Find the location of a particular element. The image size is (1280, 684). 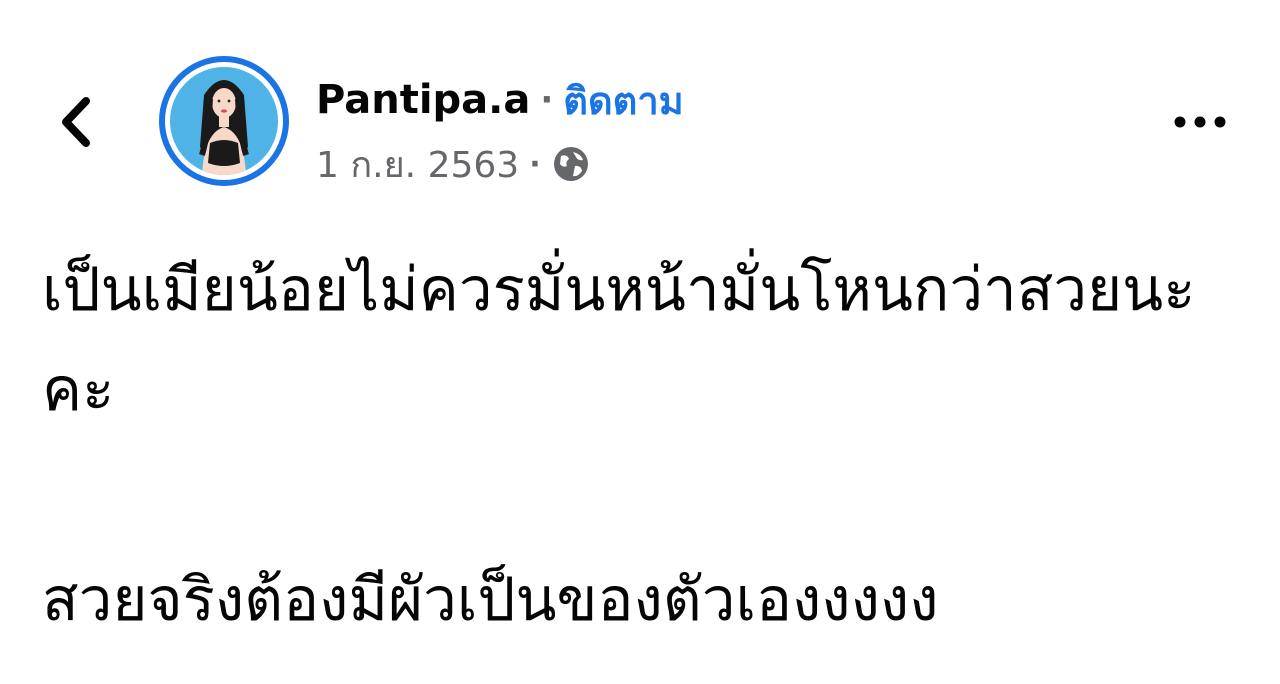

globe-icon is located at coordinates (571, 164).